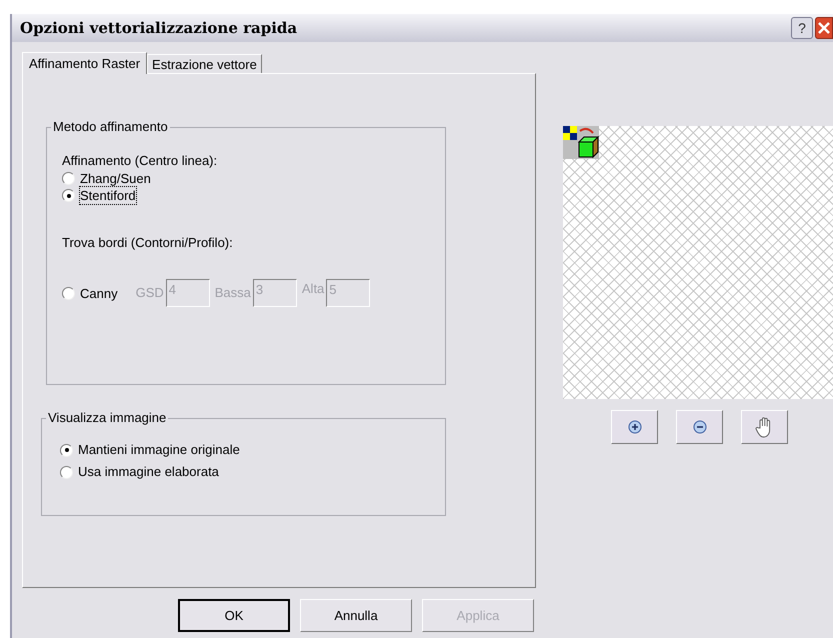 This screenshot has width=833, height=638. I want to click on zoom-out-button, so click(699, 427).